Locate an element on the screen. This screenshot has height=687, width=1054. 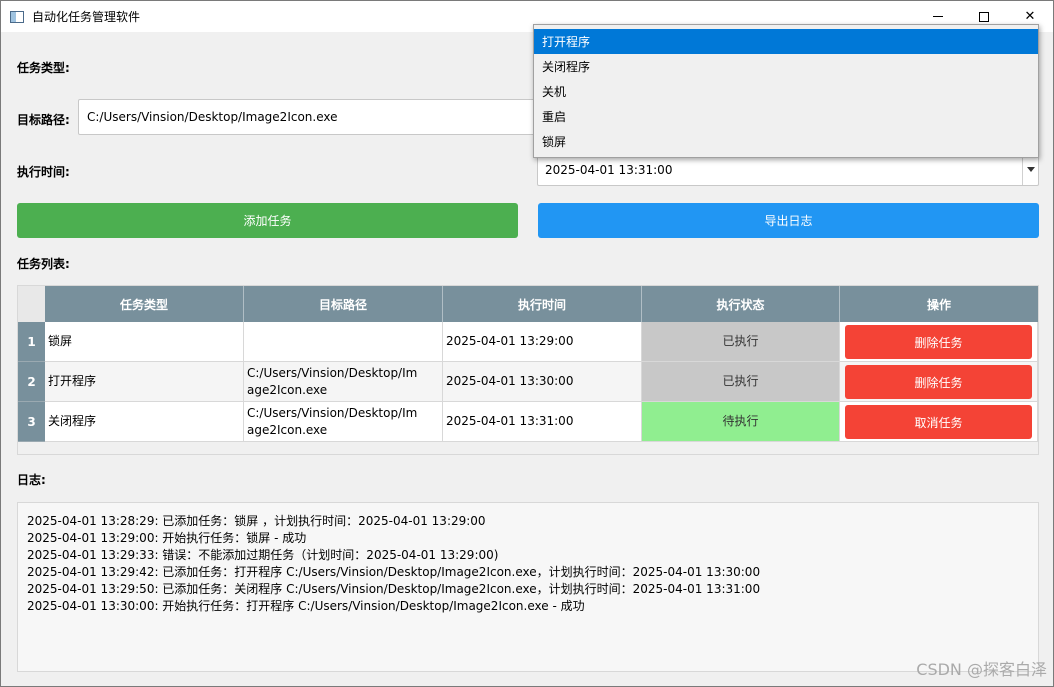
target-path-input: C:/Users/Vinsion/Desktop/Image2Icon.exe is located at coordinates (308, 117).